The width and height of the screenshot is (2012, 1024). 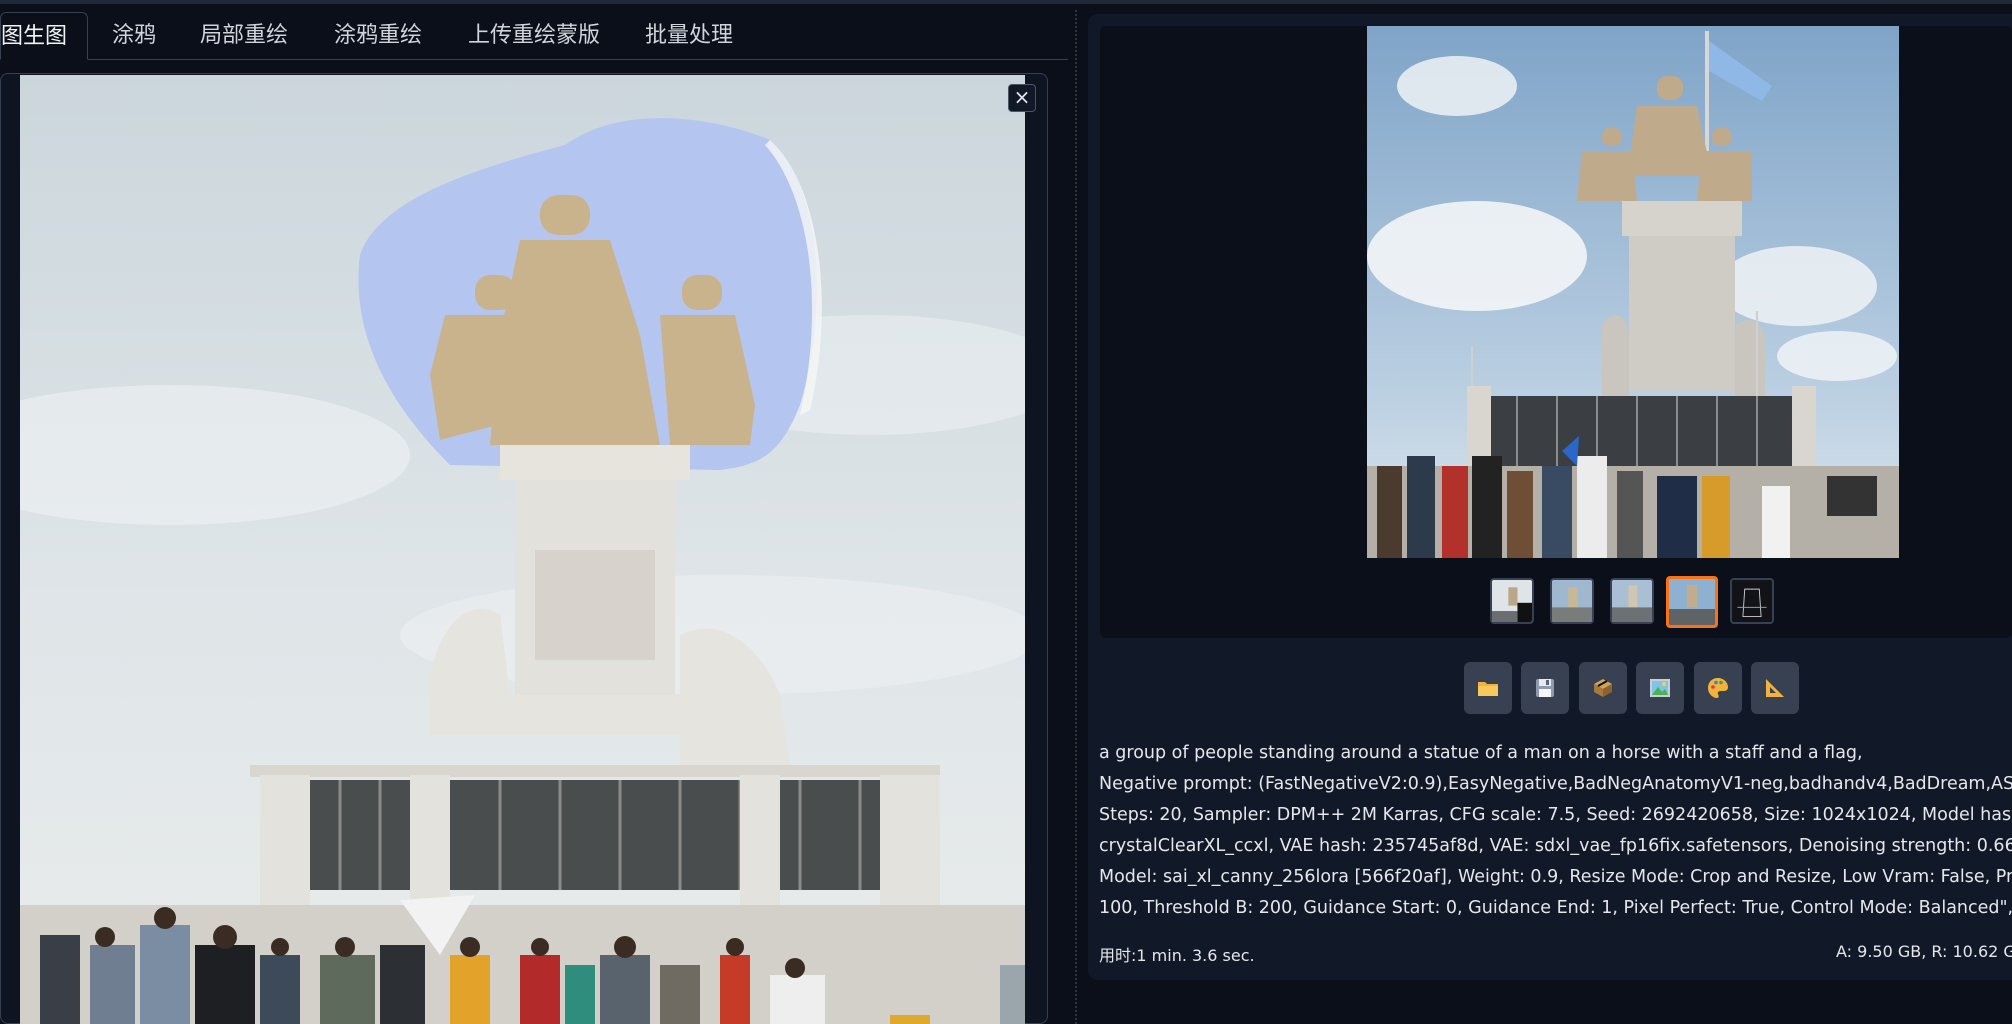 I want to click on tab-bar: 图生图 涂鸦 局部重绘 涂鸦重绘 上传重绘蒙版 批量处理, so click(x=534, y=36).